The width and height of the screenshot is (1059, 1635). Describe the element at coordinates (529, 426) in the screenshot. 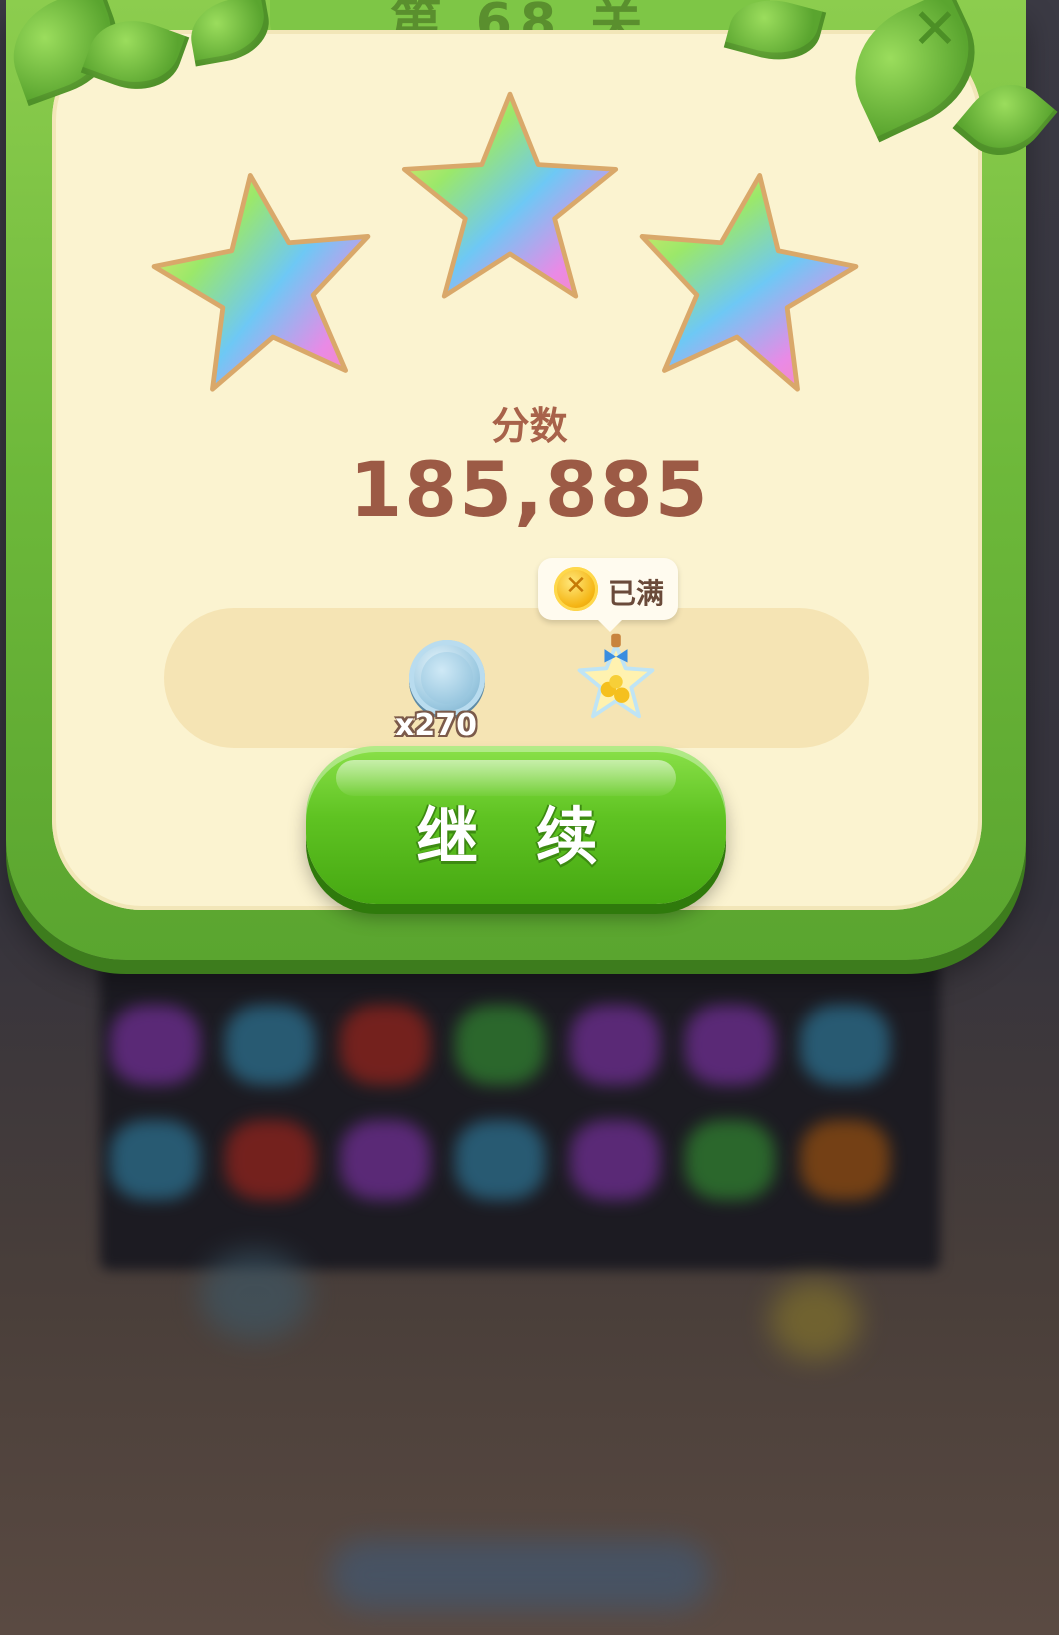

I see `score-label: 分数` at that location.